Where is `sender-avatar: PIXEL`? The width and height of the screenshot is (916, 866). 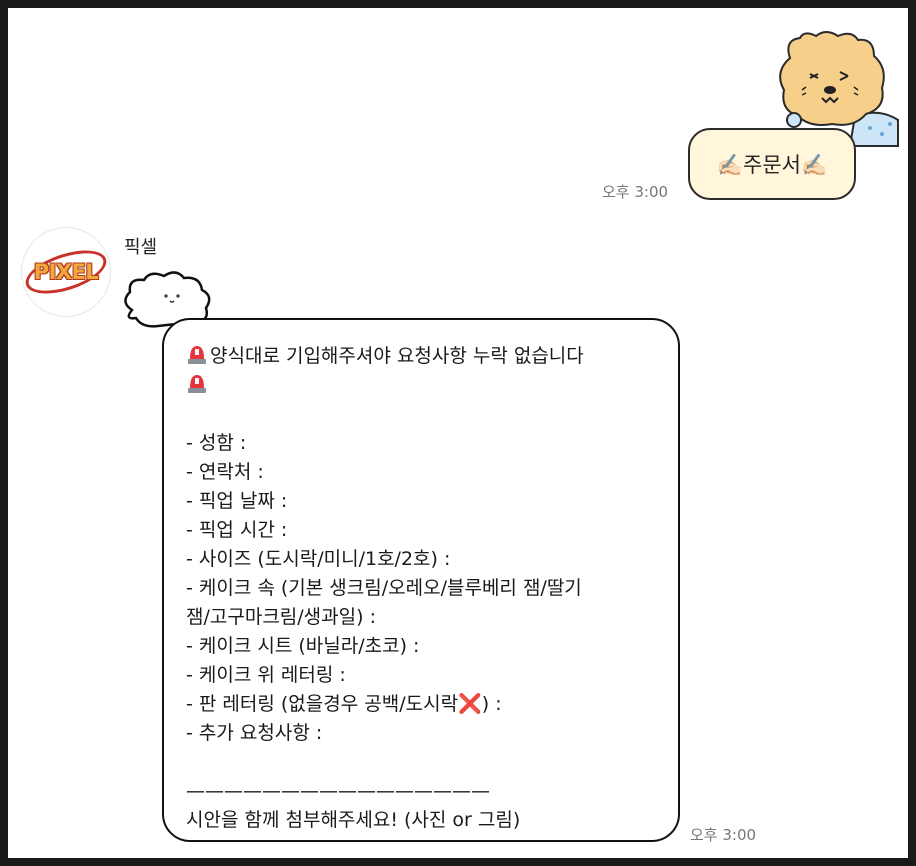
sender-avatar: PIXEL is located at coordinates (66, 272).